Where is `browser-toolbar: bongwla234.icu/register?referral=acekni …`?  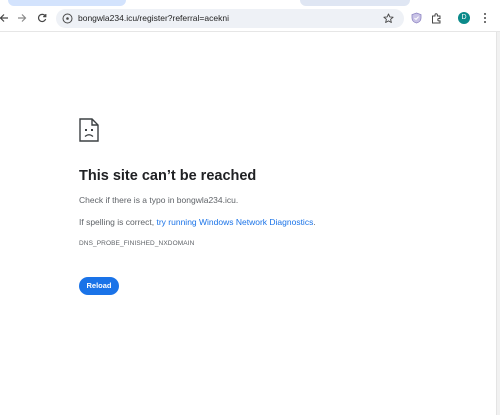
browser-toolbar: bongwla234.icu/register?referral=acekni … is located at coordinates (250, 19).